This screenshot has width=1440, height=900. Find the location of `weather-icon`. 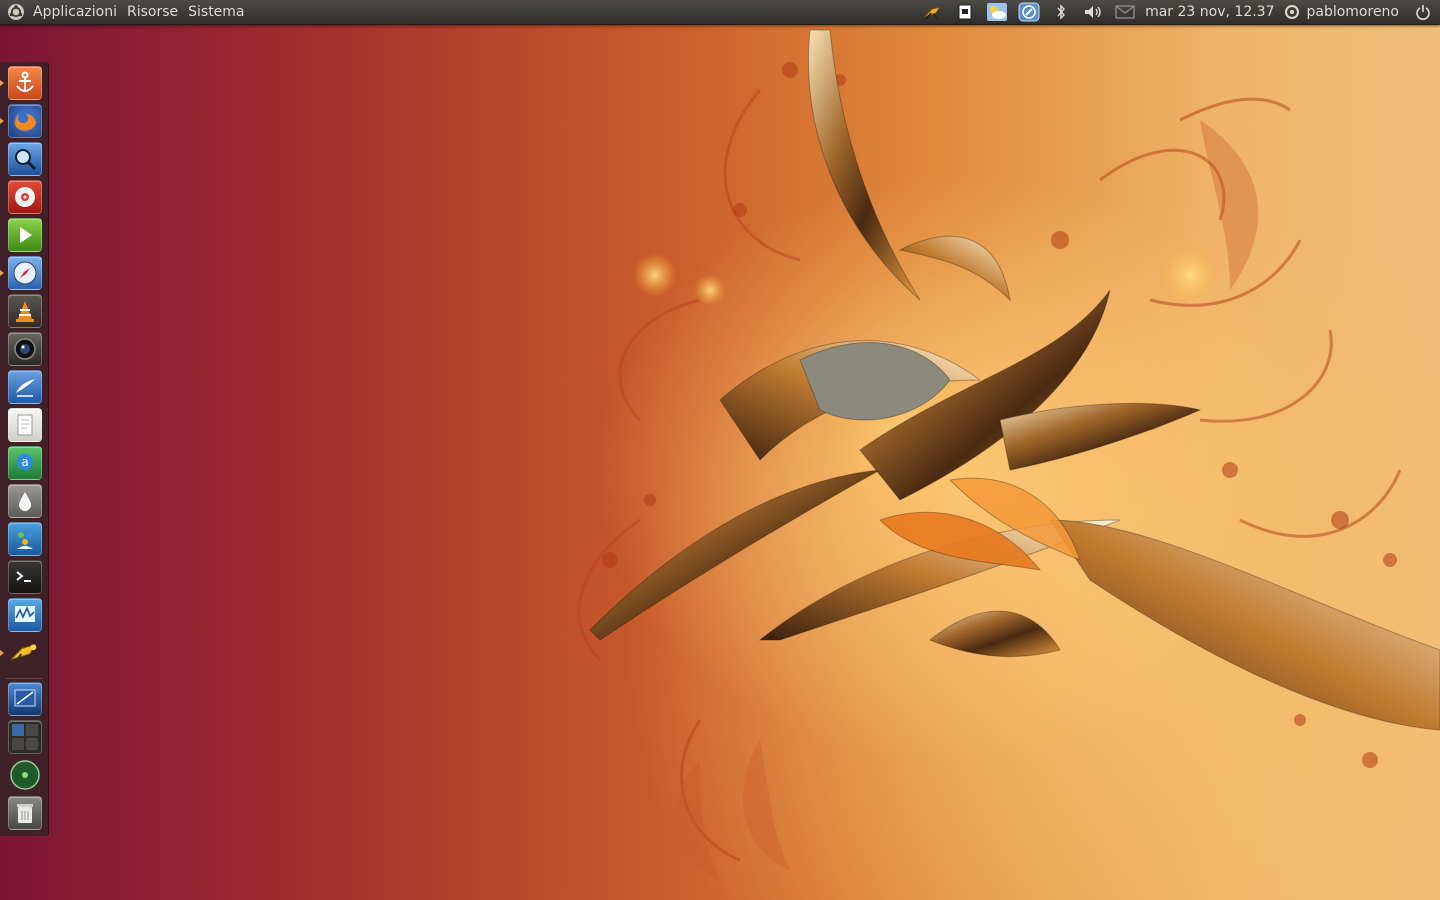

weather-icon is located at coordinates (997, 12).